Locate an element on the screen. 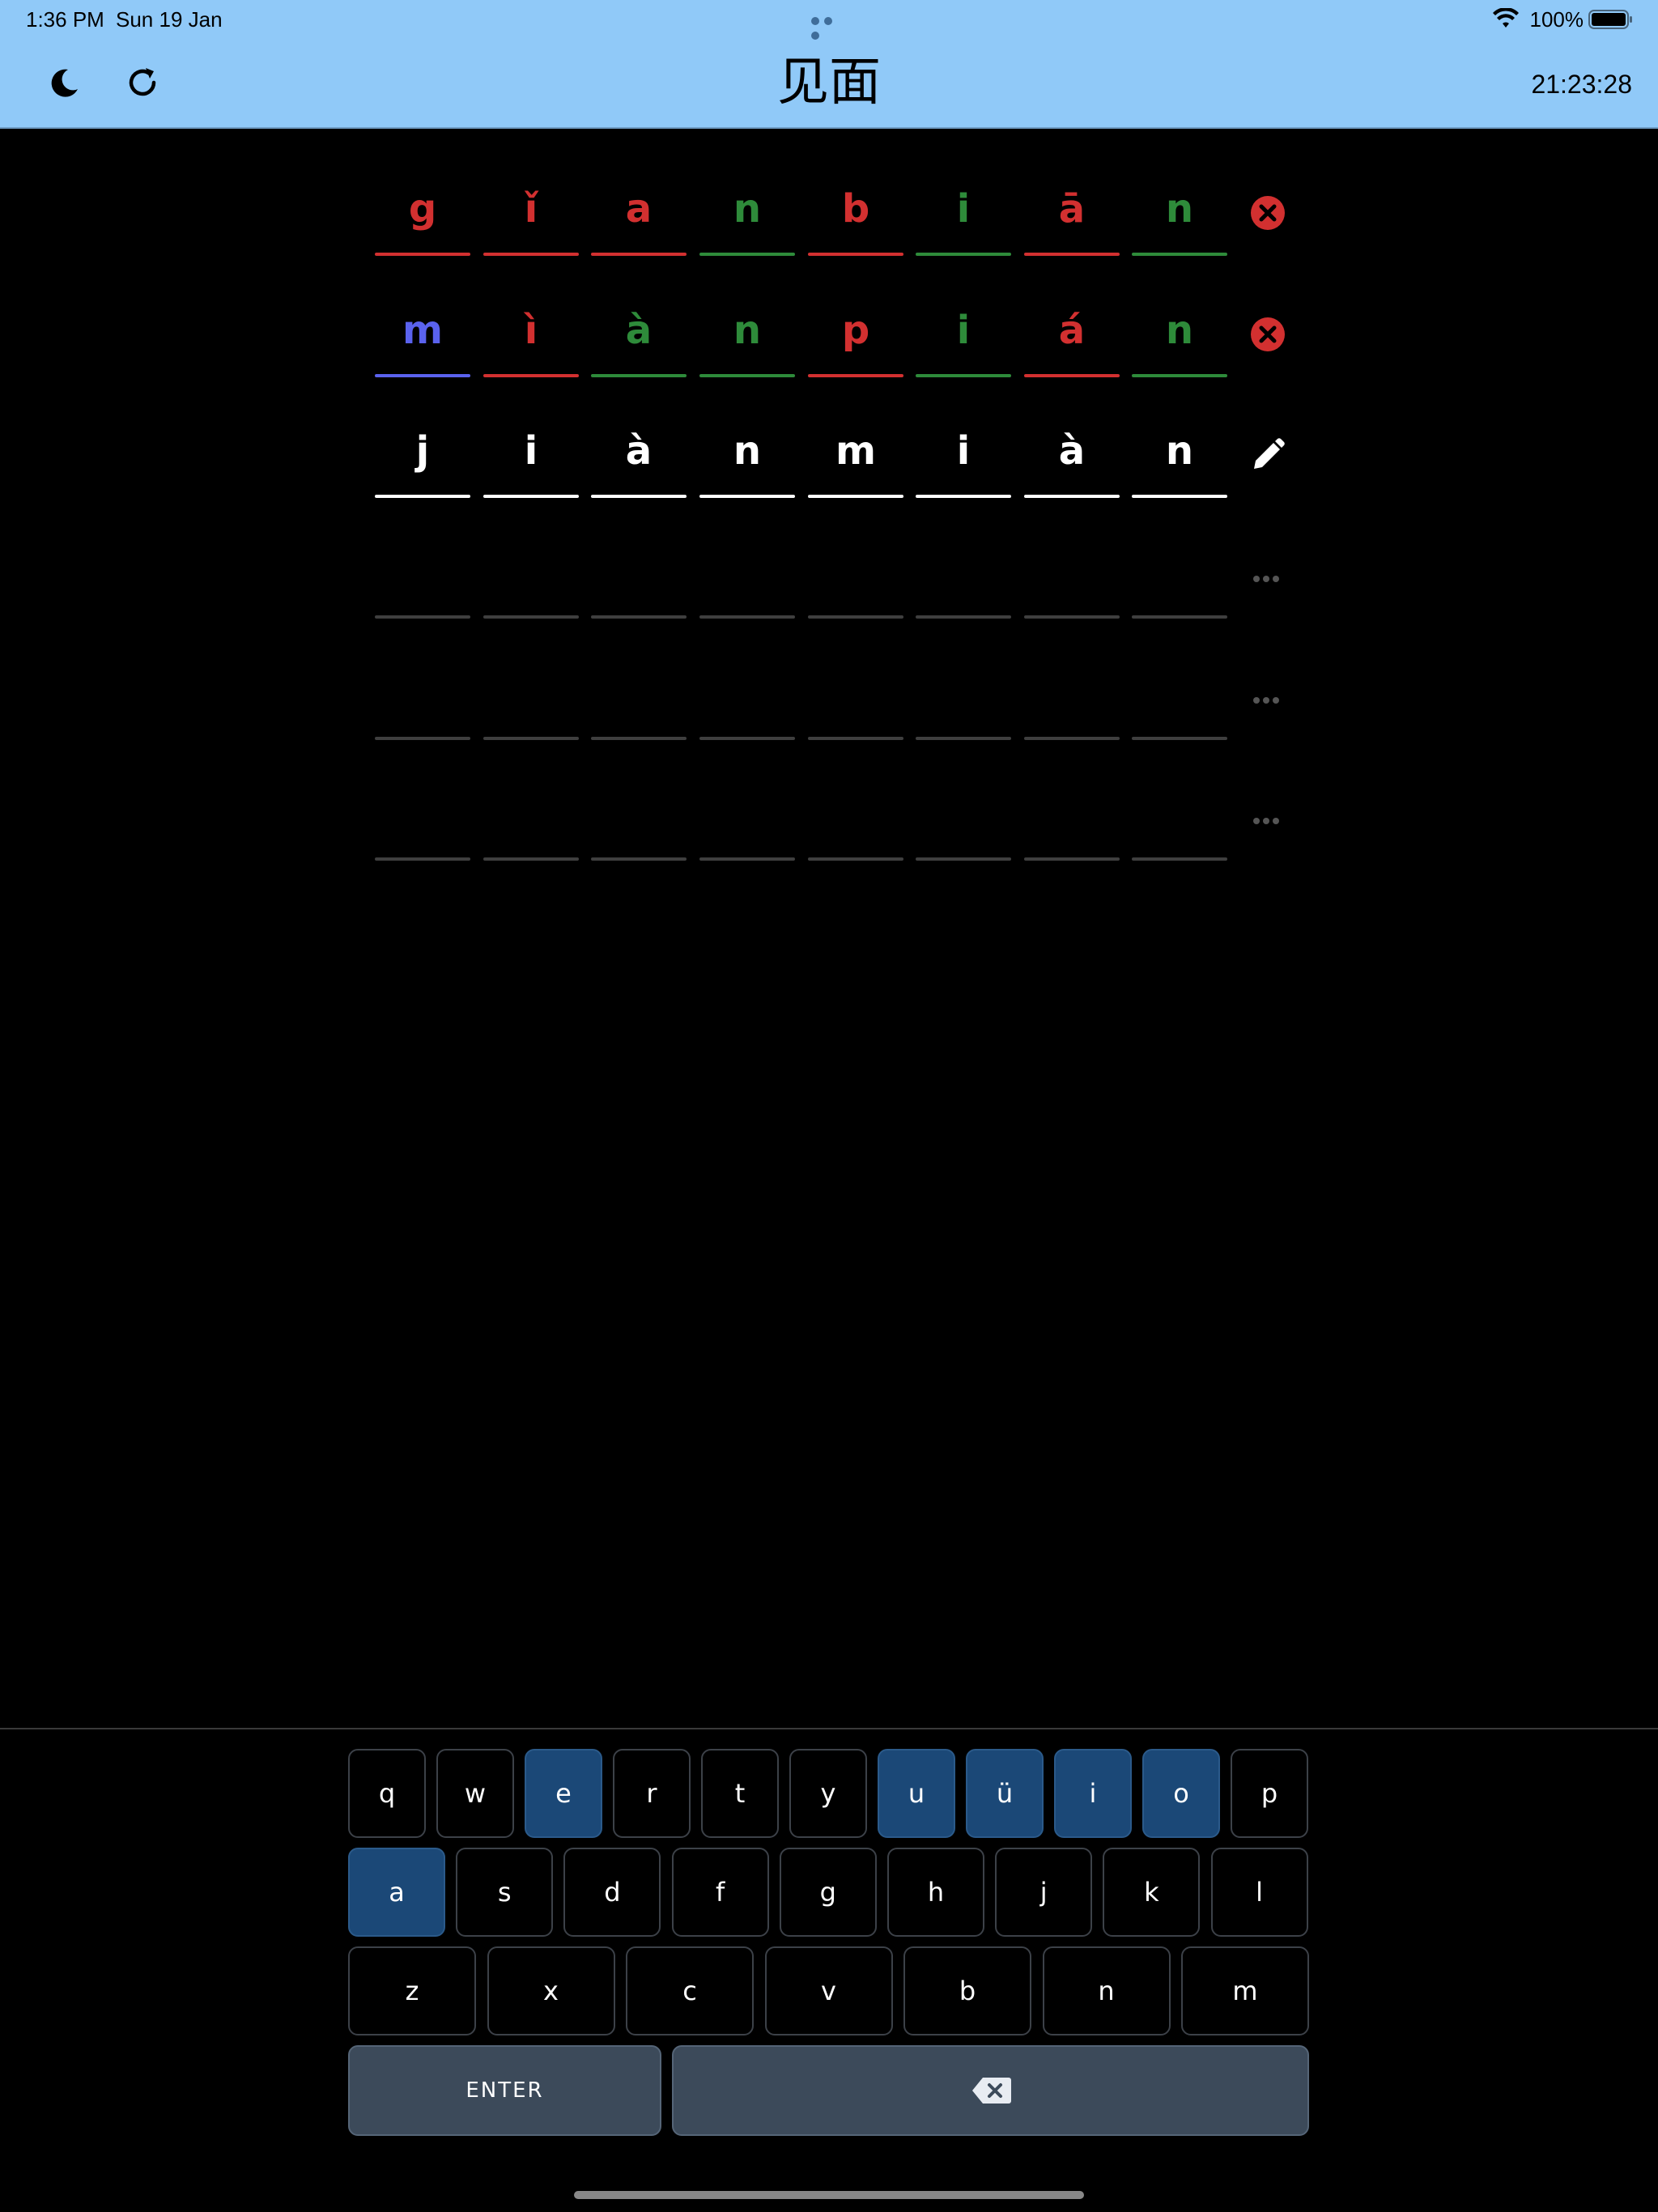 The width and height of the screenshot is (1658, 2212). wifi-icon is located at coordinates (1506, 18).